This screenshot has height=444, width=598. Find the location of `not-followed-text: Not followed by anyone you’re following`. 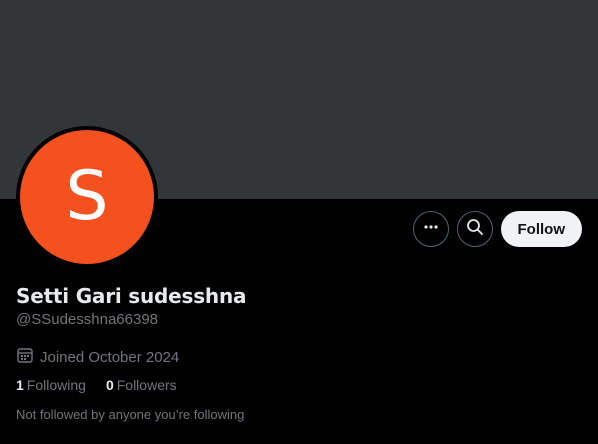

not-followed-text: Not followed by anyone you’re following is located at coordinates (130, 414).